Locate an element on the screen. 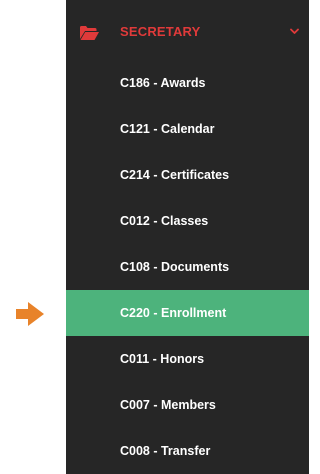  sidebar-item-label: C214 - Certificates is located at coordinates (175, 175).